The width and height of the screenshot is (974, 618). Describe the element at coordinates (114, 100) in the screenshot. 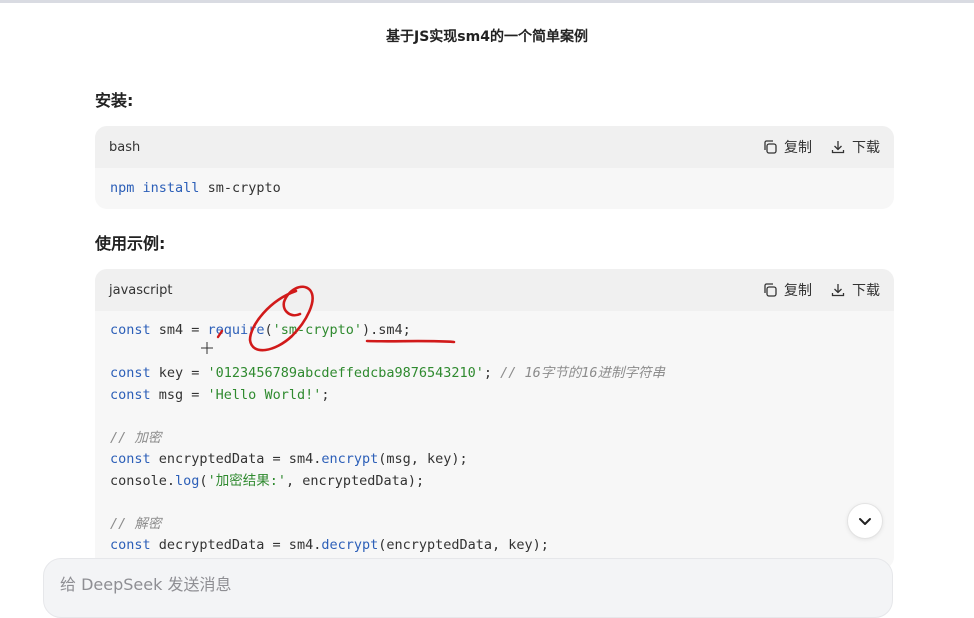

I see `section-heading-install: 安装:` at that location.